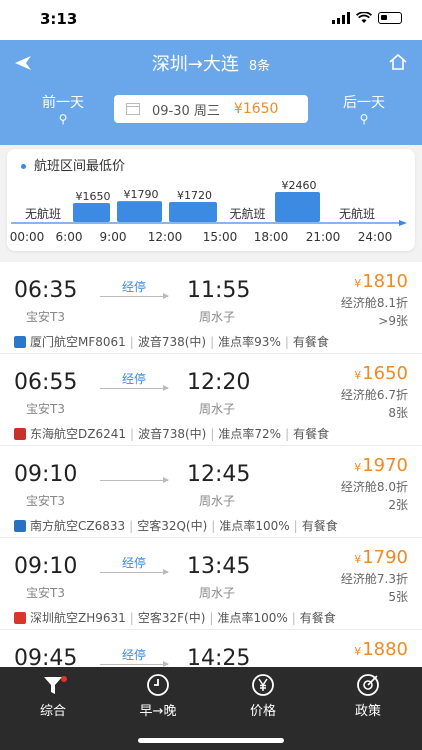 The image size is (422, 750). What do you see at coordinates (374, 579) in the screenshot?
I see `cabin-discount: 经济舱7.3折` at bounding box center [374, 579].